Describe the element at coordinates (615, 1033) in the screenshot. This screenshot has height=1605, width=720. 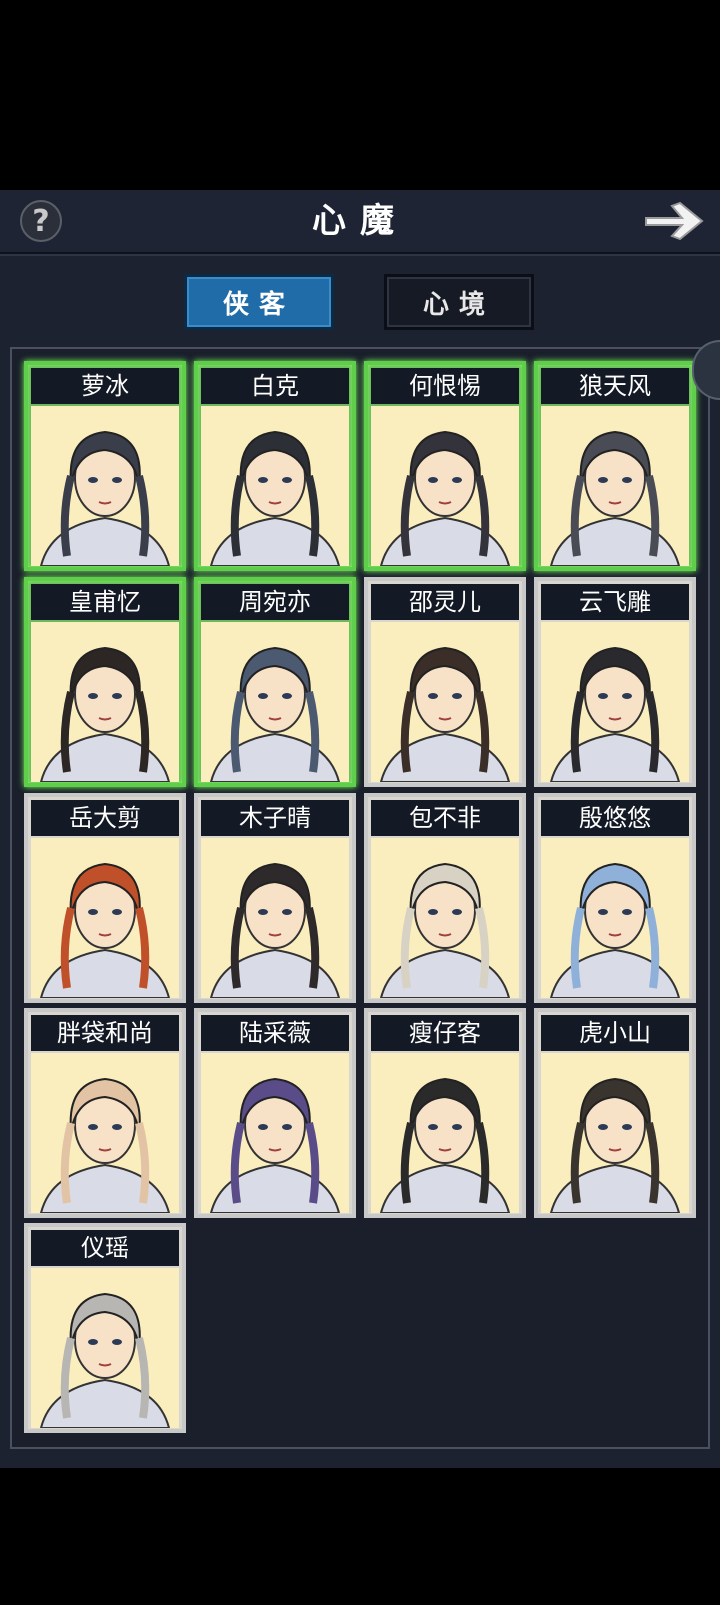
I see `character-name: 虎小山` at that location.